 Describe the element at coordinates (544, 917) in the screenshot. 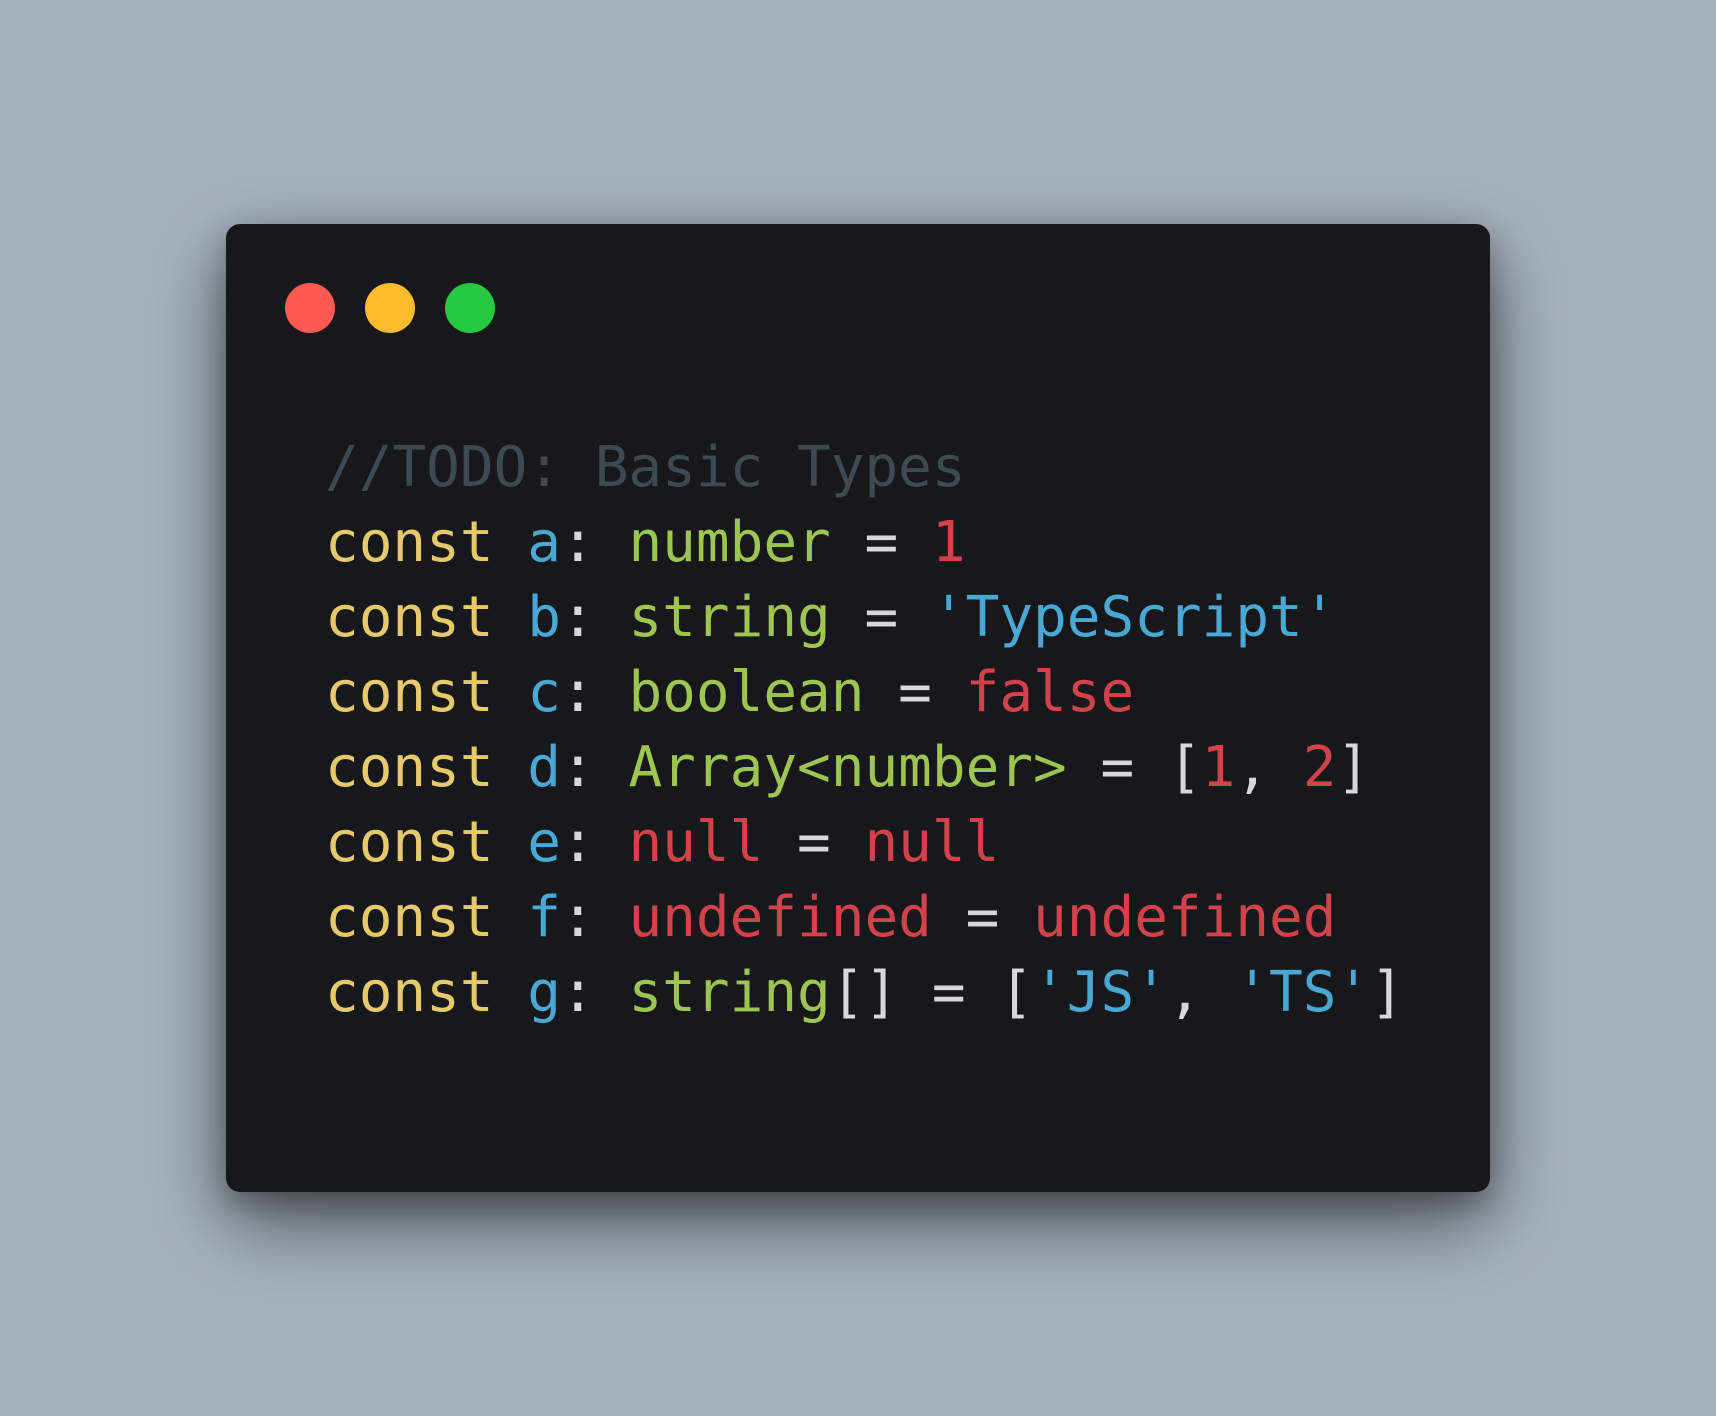

I see `code-token-identifier: f` at that location.